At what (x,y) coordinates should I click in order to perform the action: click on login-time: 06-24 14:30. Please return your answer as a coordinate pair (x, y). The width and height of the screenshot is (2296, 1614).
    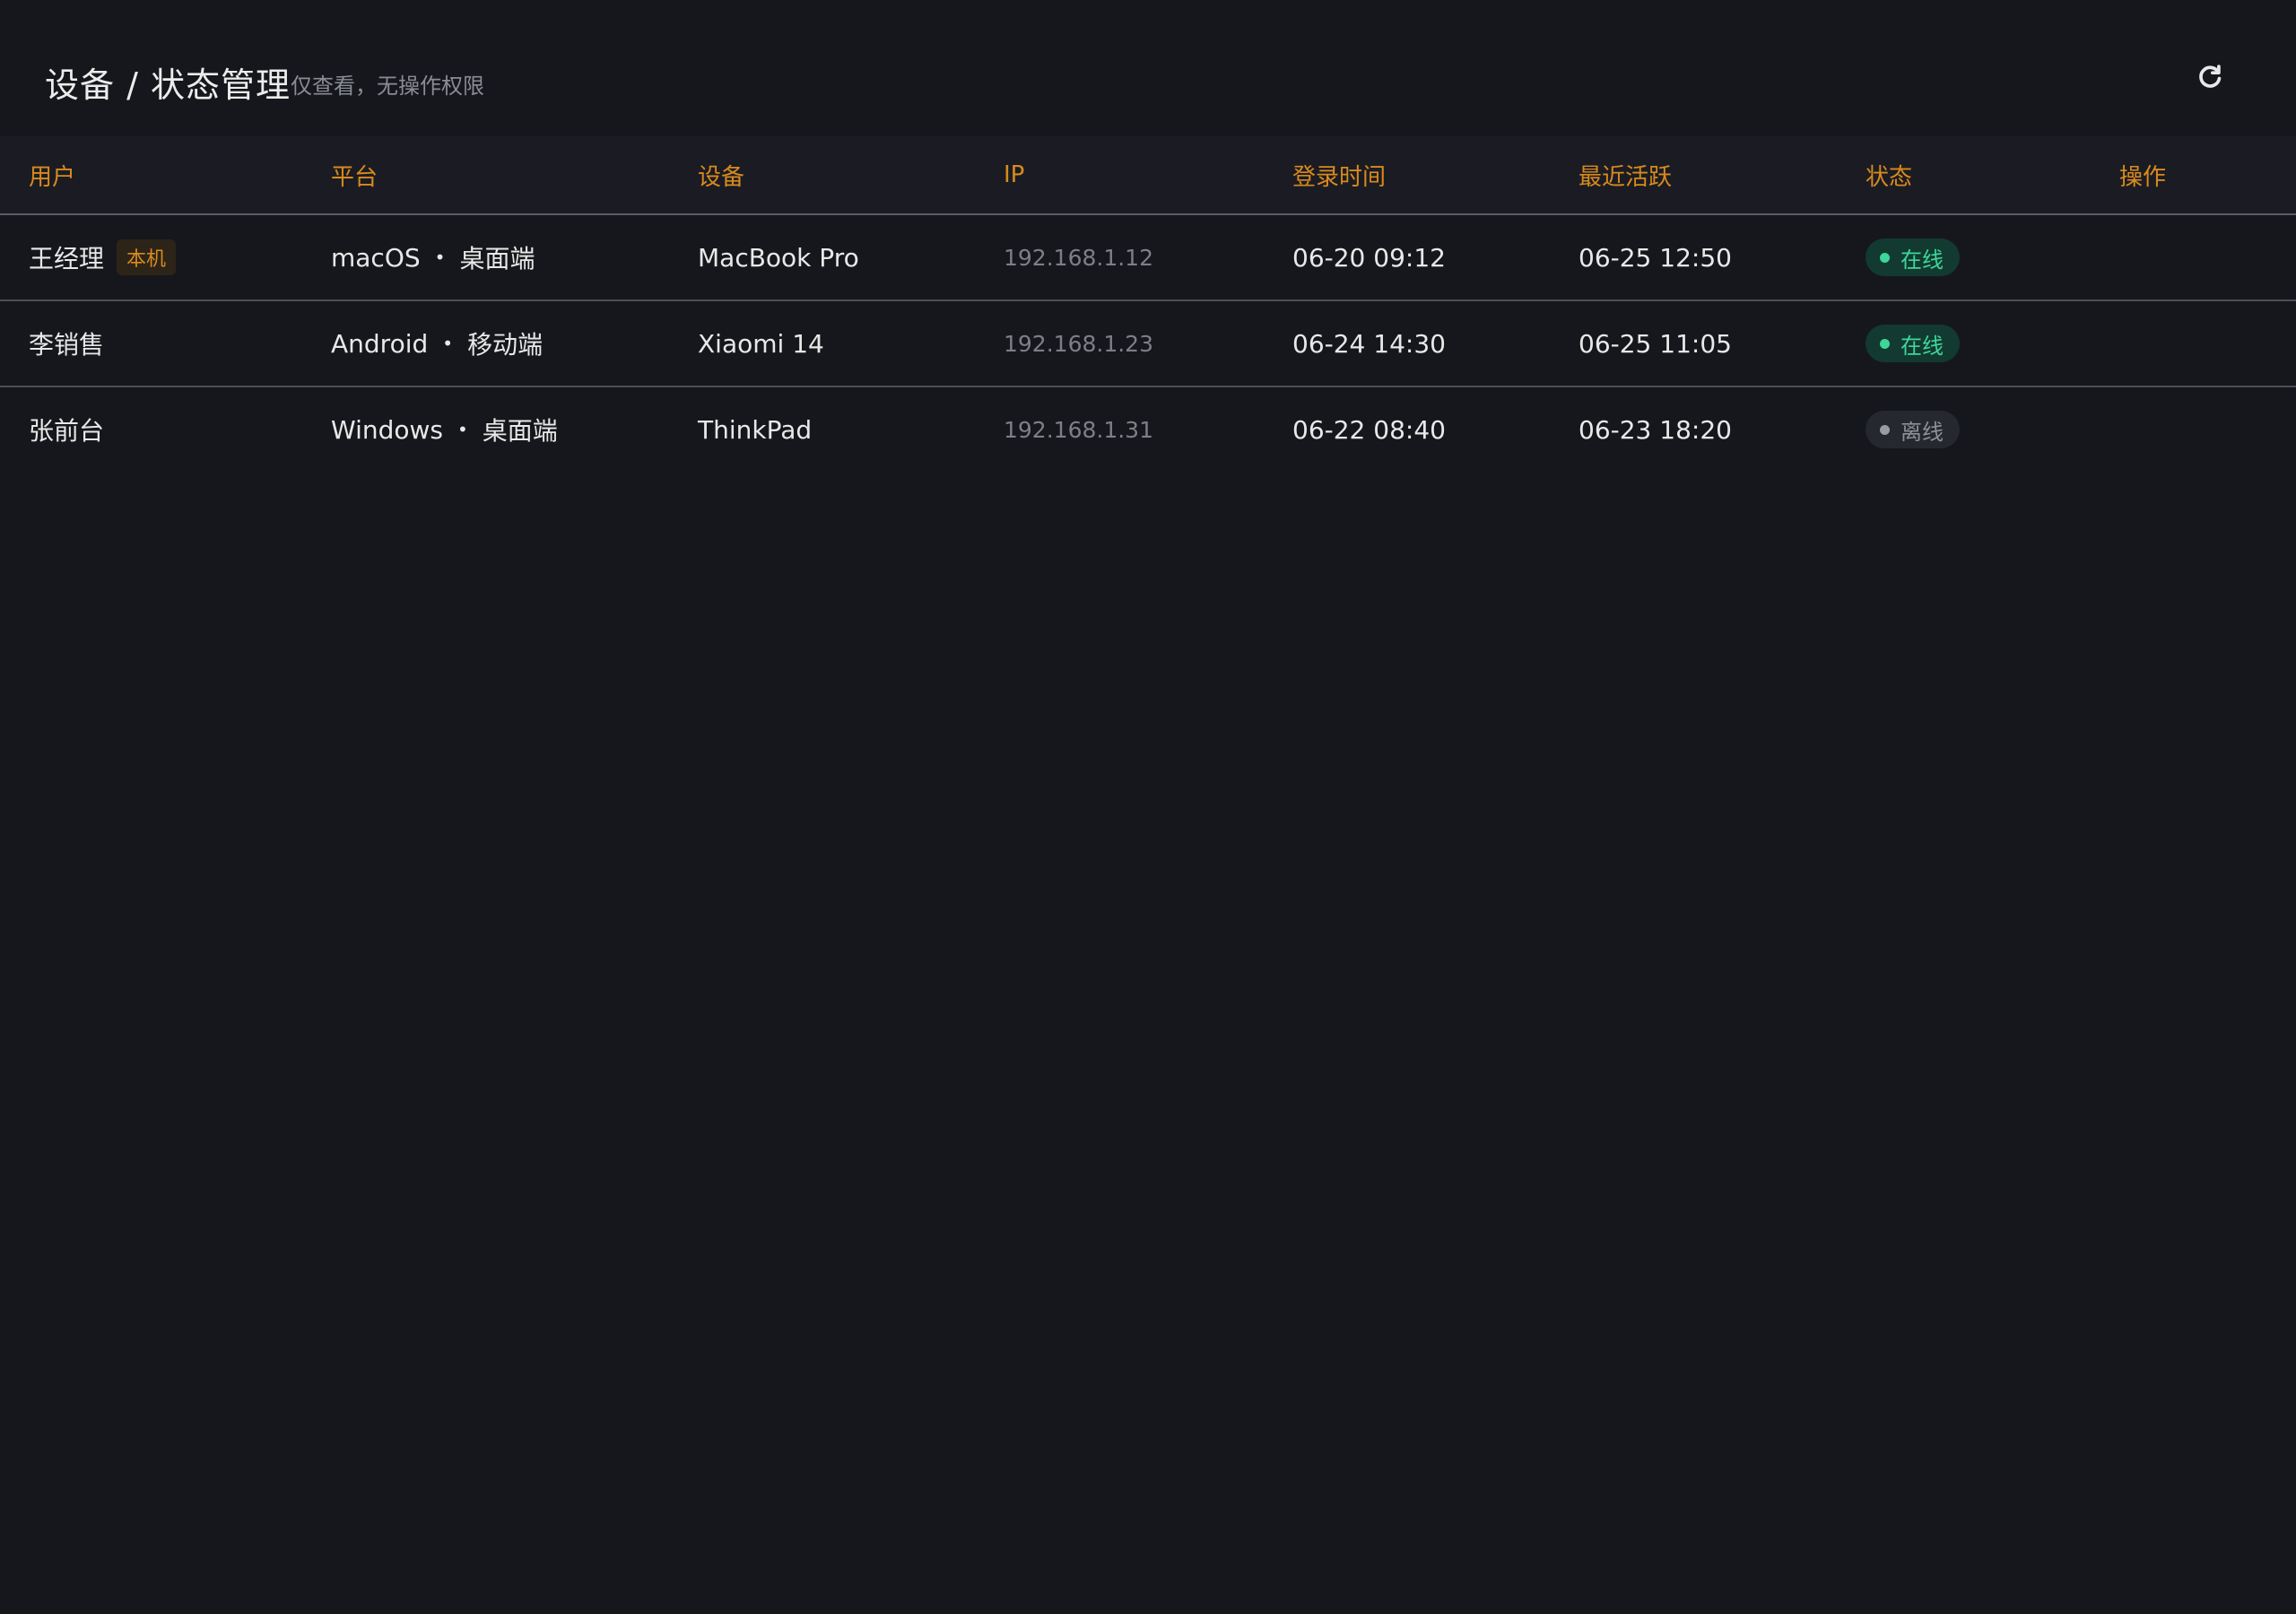
    Looking at the image, I should click on (1369, 343).